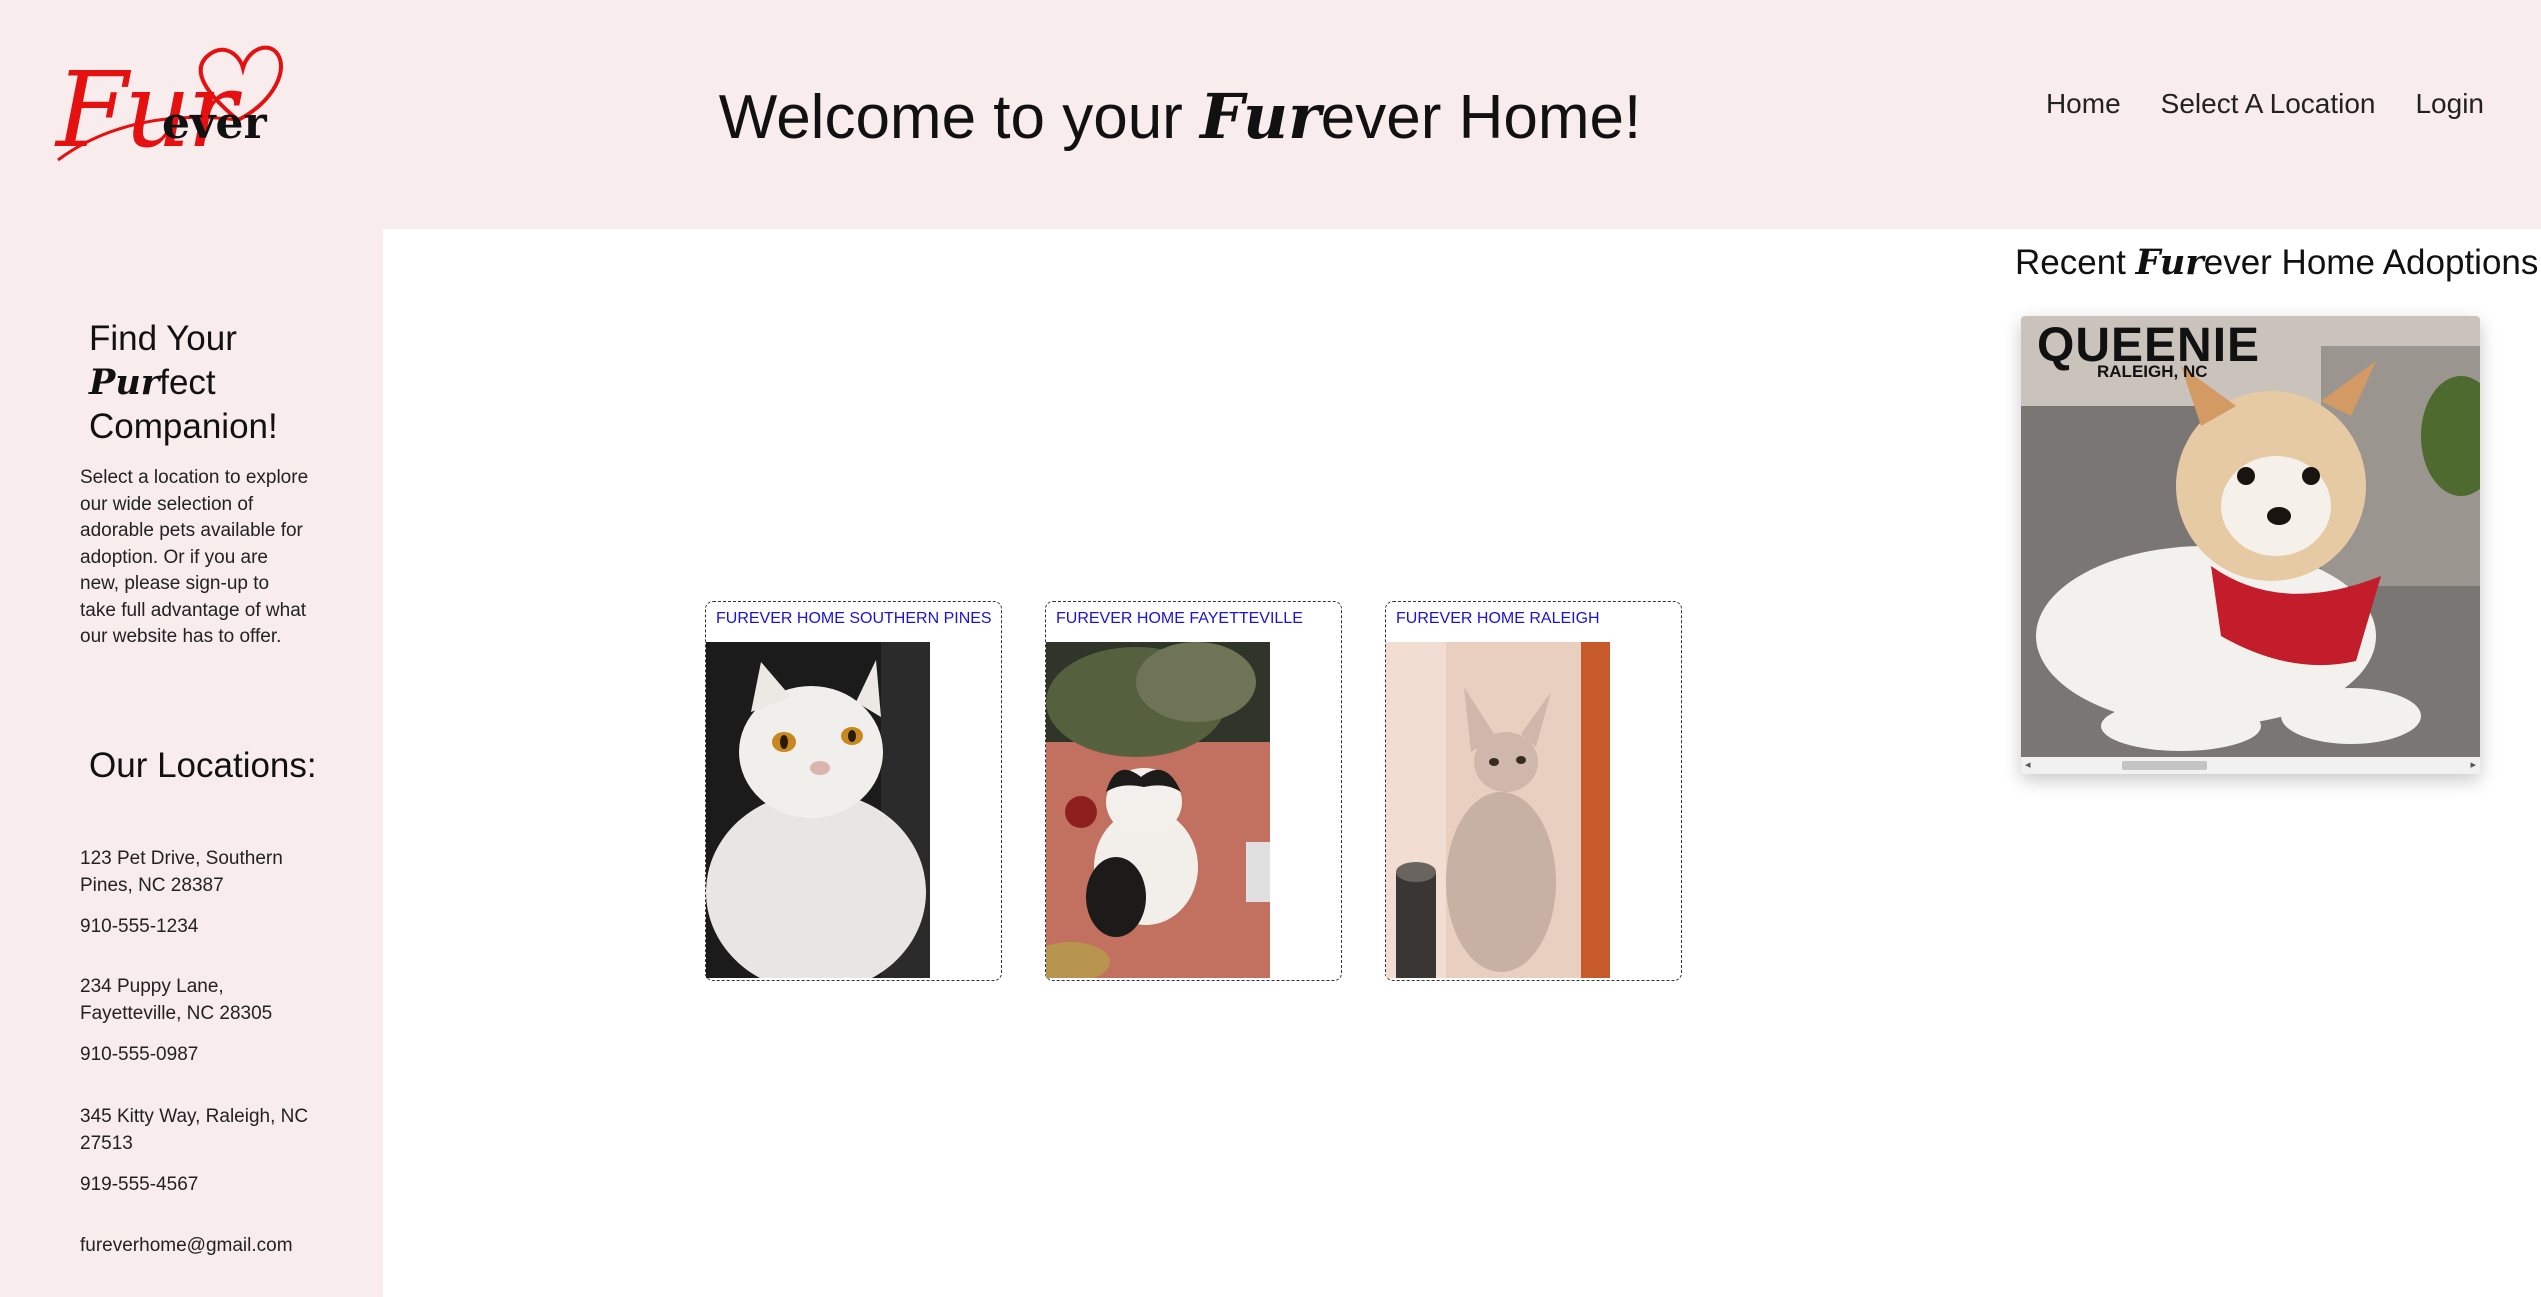  What do you see at coordinates (2250, 536) in the screenshot?
I see `yorkie-dog-red-bandana-photo` at bounding box center [2250, 536].